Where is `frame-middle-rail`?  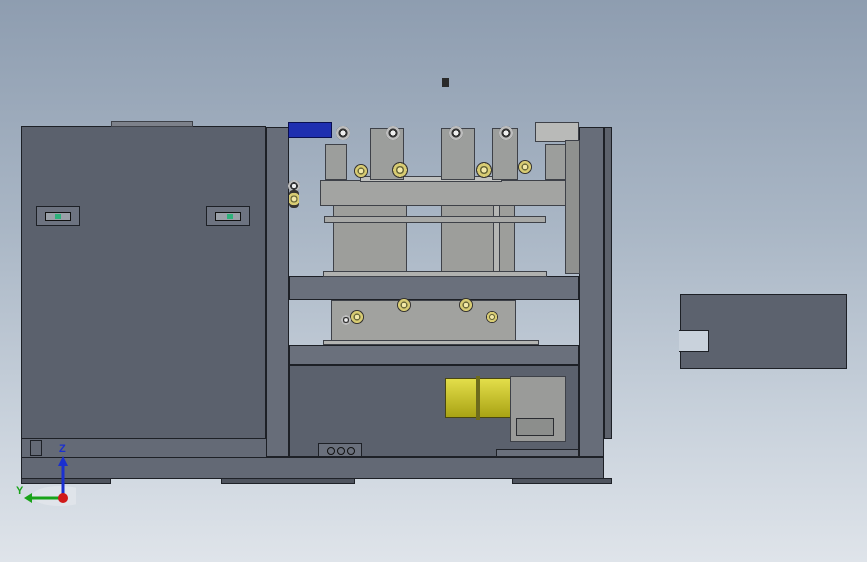
frame-middle-rail is located at coordinates (434, 288).